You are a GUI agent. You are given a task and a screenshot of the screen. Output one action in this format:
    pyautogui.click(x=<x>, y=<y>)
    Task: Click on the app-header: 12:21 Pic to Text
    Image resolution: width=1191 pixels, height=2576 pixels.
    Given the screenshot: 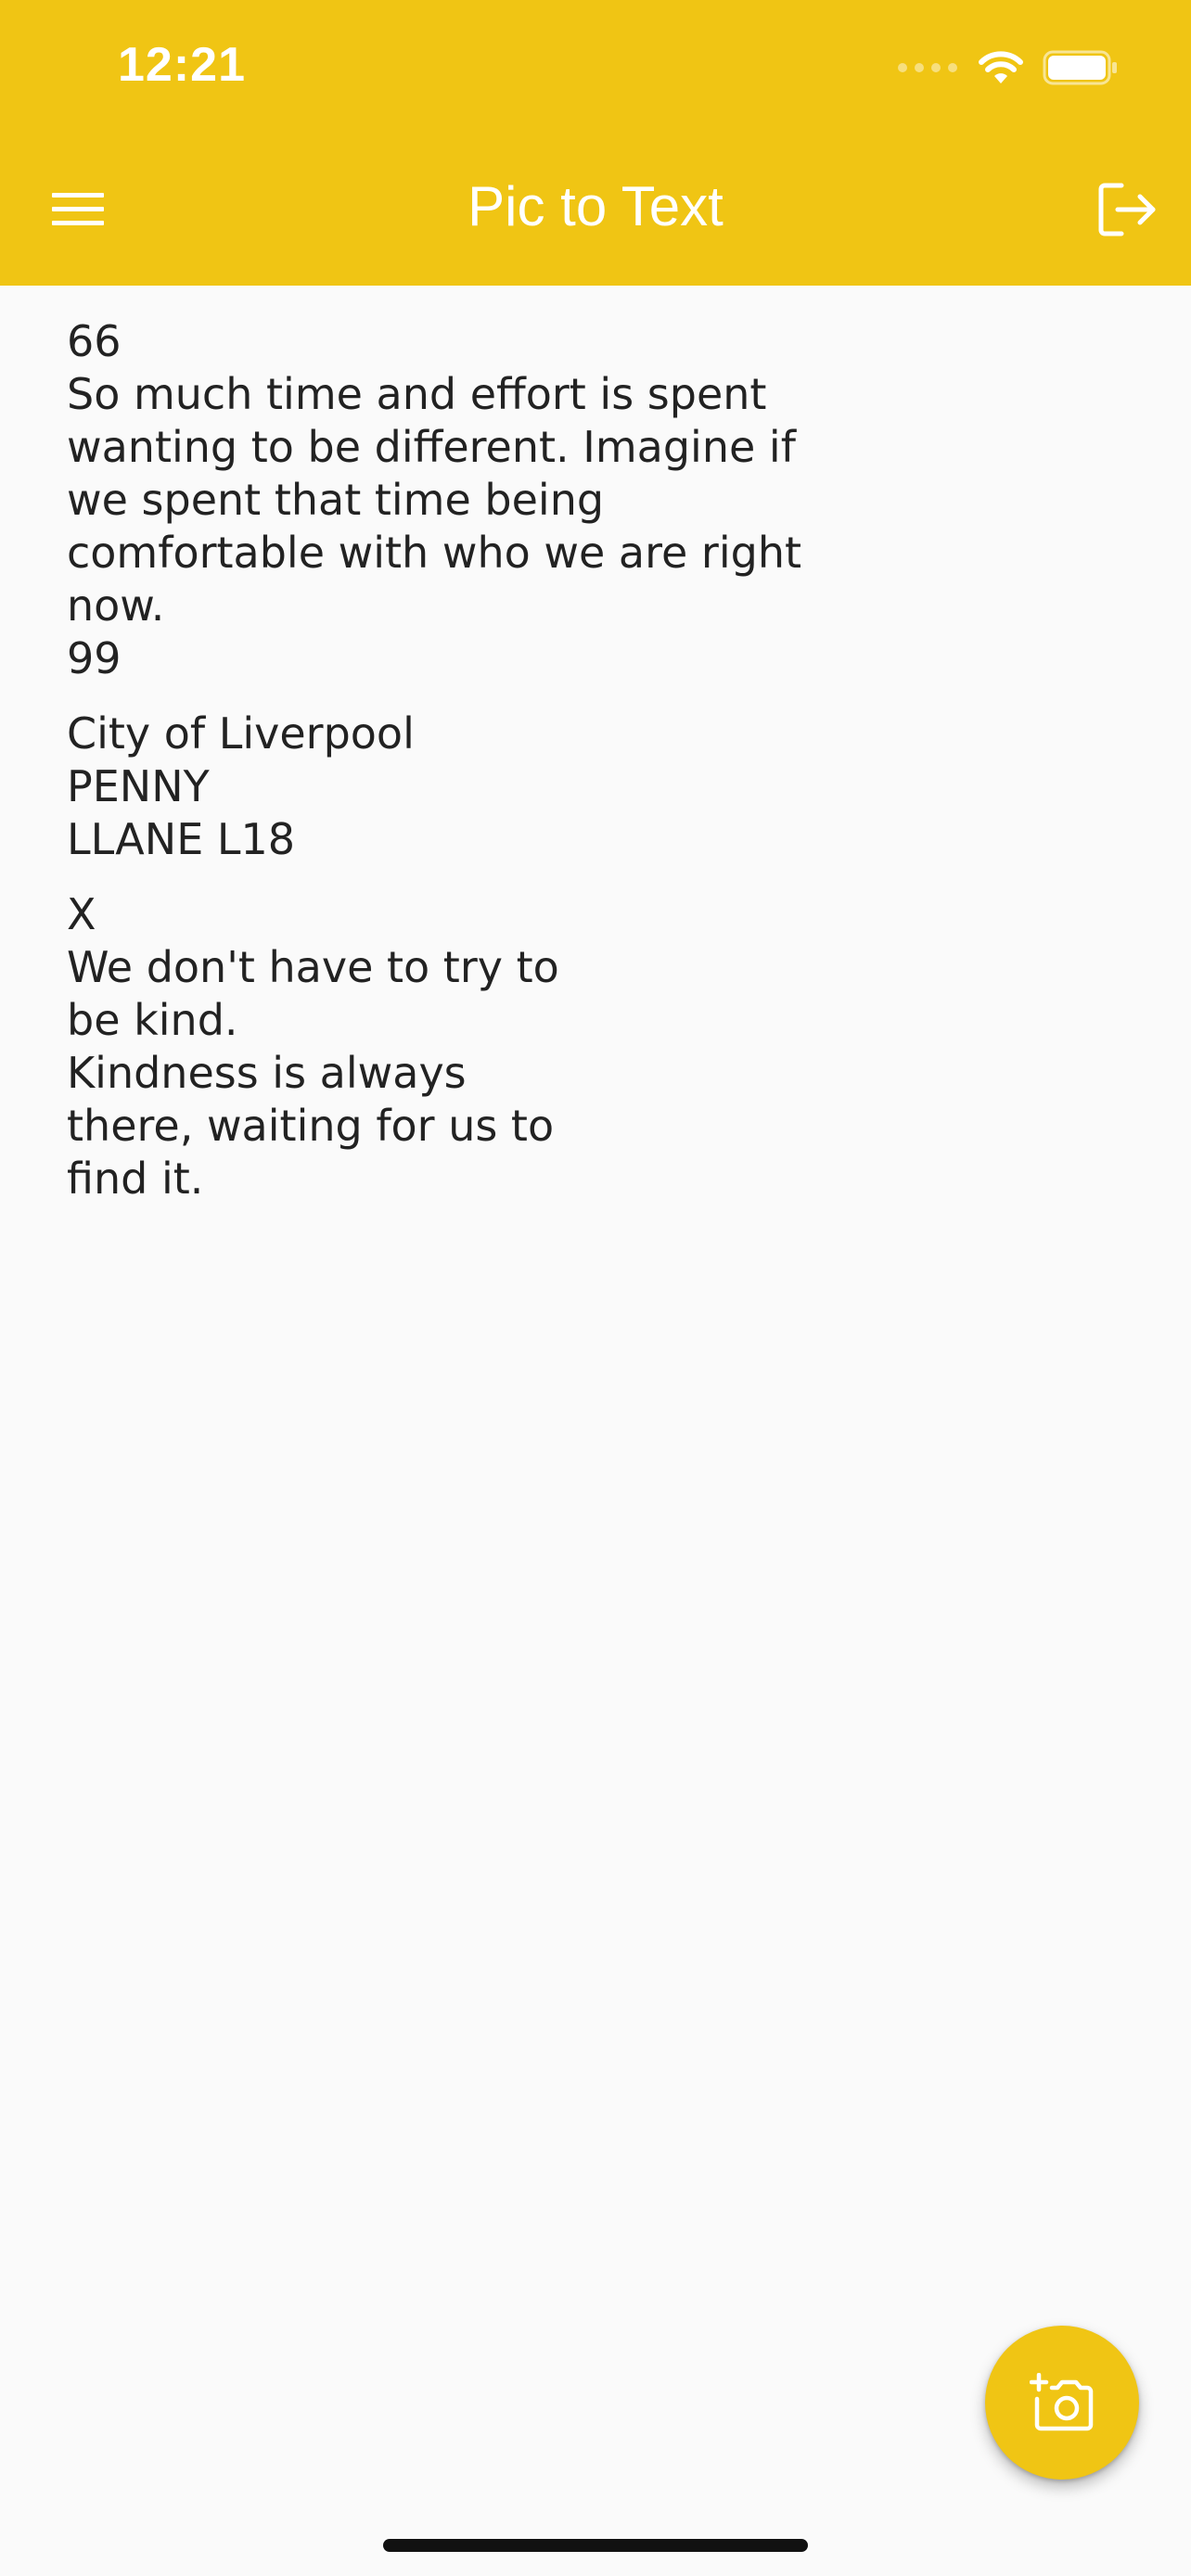 What is the action you would take?
    pyautogui.click(x=595, y=143)
    